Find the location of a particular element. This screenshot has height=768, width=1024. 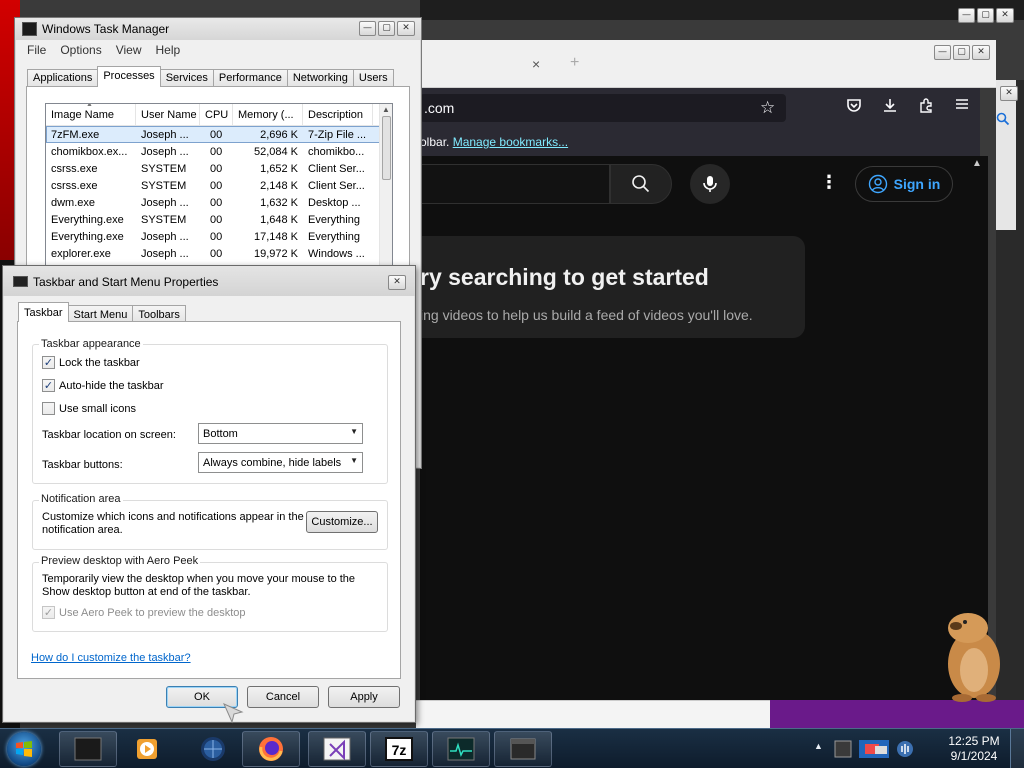

sort-ascending-icon: ▲ is located at coordinates (89, 106).